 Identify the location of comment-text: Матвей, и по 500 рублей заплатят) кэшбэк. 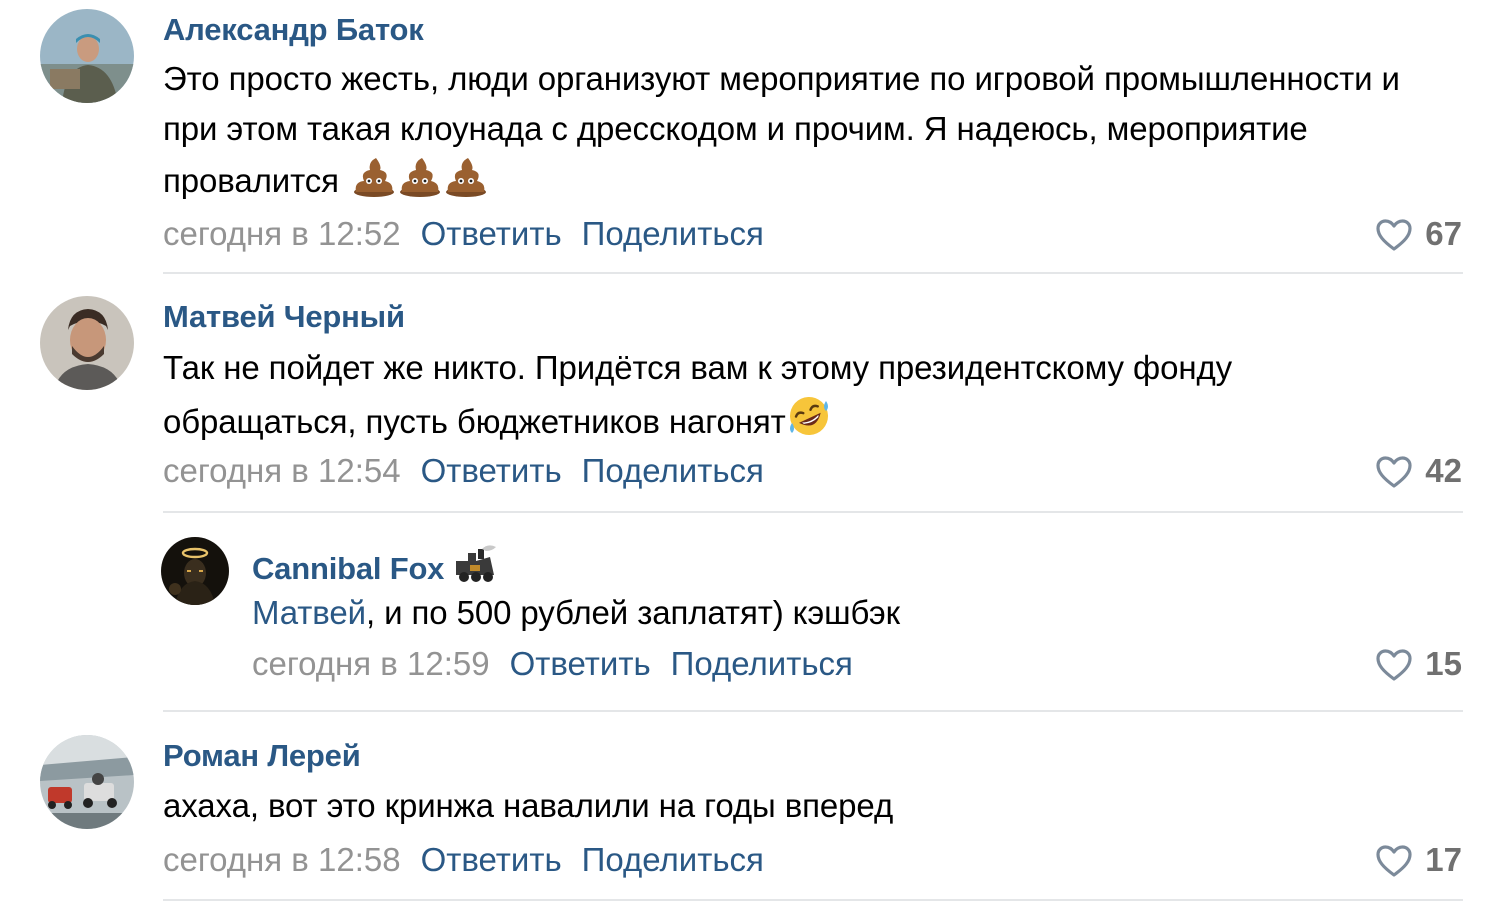
(832, 613).